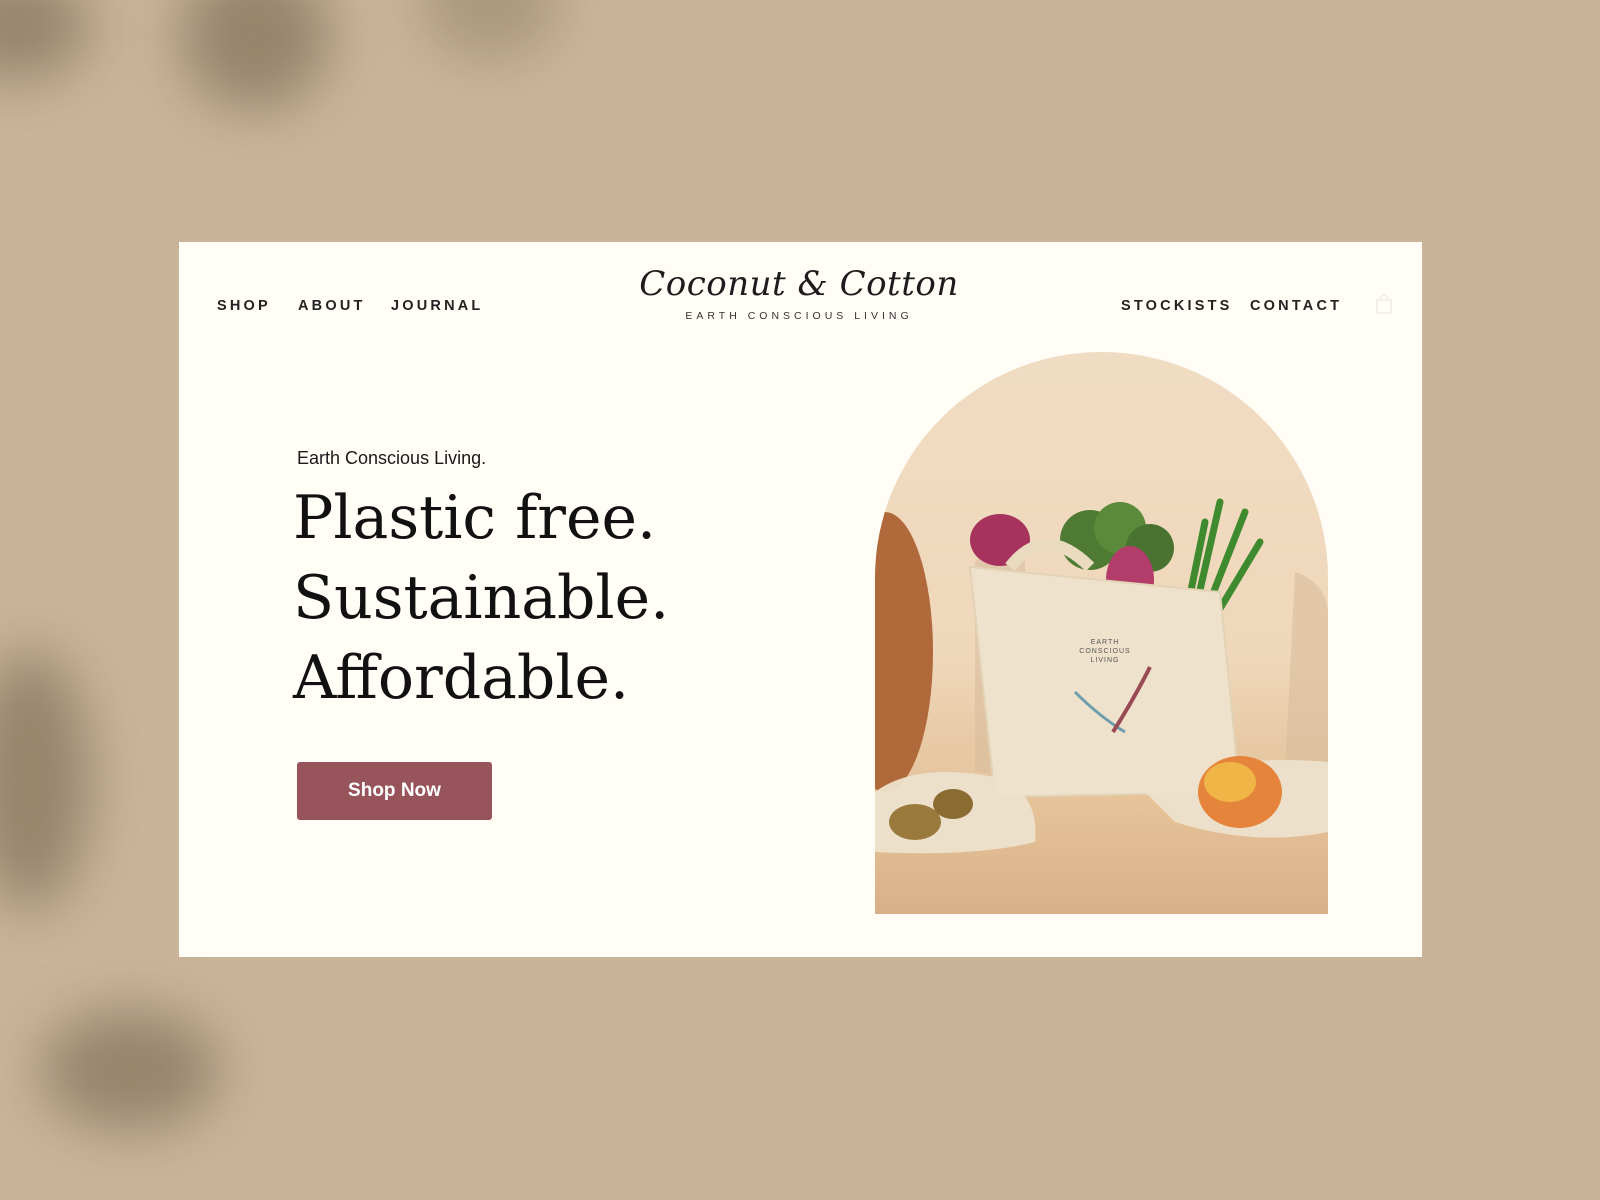  Describe the element at coordinates (799, 316) in the screenshot. I see `logo-tagline: EARTH CONSCIOUS LIVING` at that location.